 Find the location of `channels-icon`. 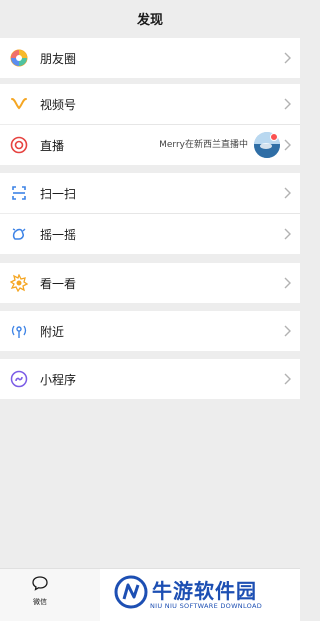

channels-icon is located at coordinates (19, 104).